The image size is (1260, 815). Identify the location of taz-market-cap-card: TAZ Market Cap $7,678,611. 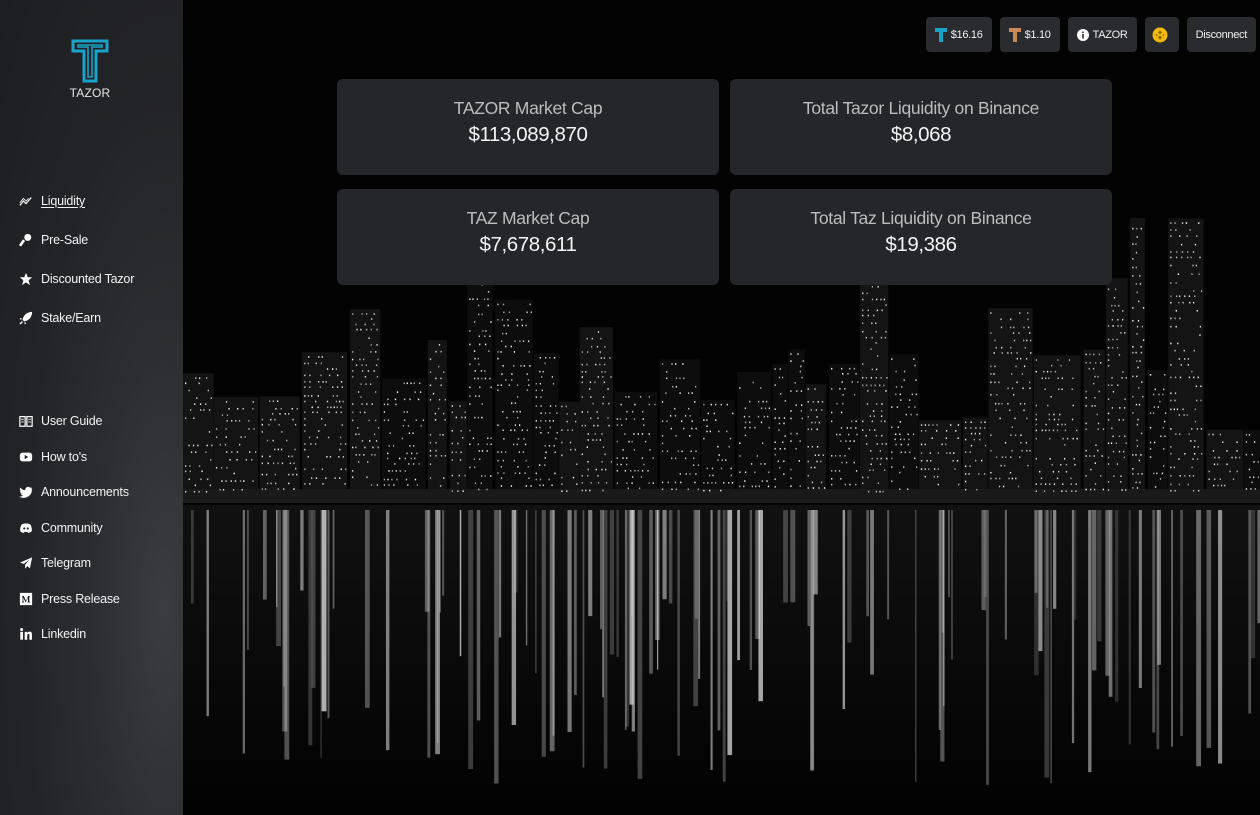
(528, 237).